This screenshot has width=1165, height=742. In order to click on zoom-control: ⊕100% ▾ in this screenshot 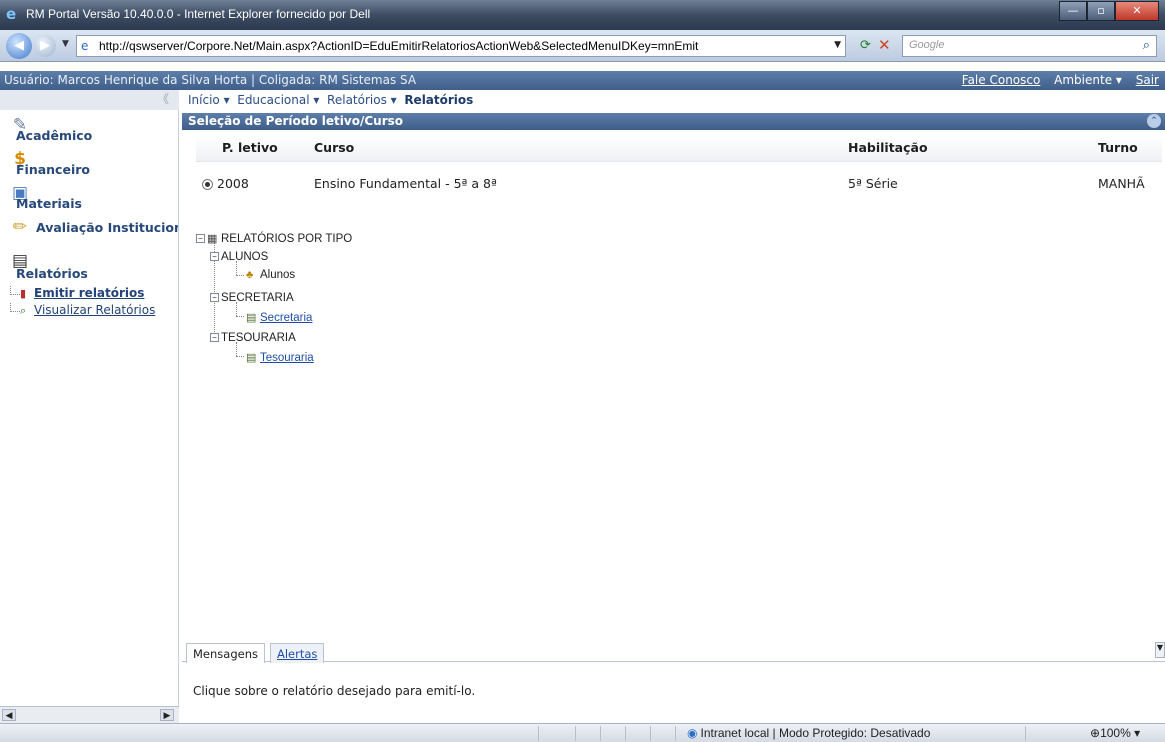, I will do `click(1115, 733)`.